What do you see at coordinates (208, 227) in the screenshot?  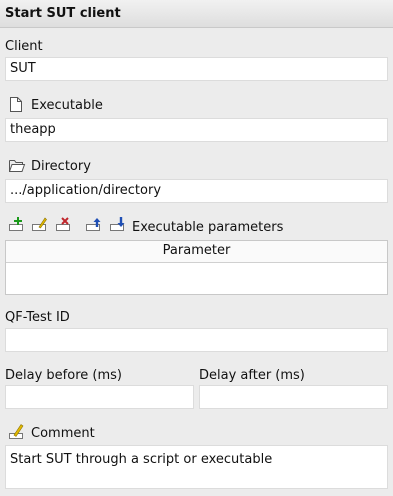 I see `parameters-label: Executable parameters` at bounding box center [208, 227].